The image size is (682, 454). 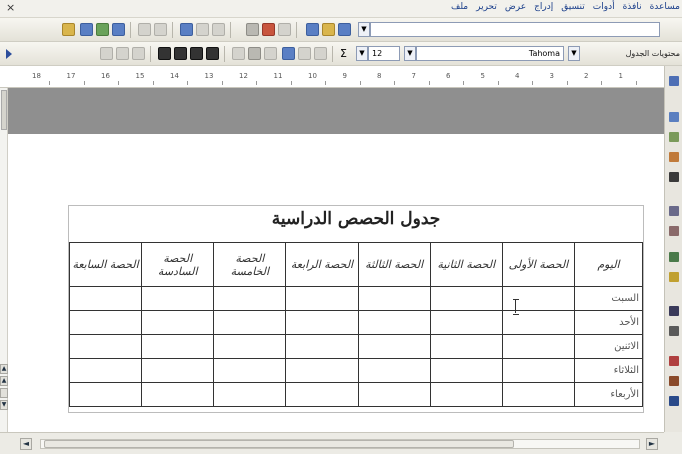 What do you see at coordinates (466, 264) in the screenshot?
I see `header-period-2: الحصة الثانية` at bounding box center [466, 264].